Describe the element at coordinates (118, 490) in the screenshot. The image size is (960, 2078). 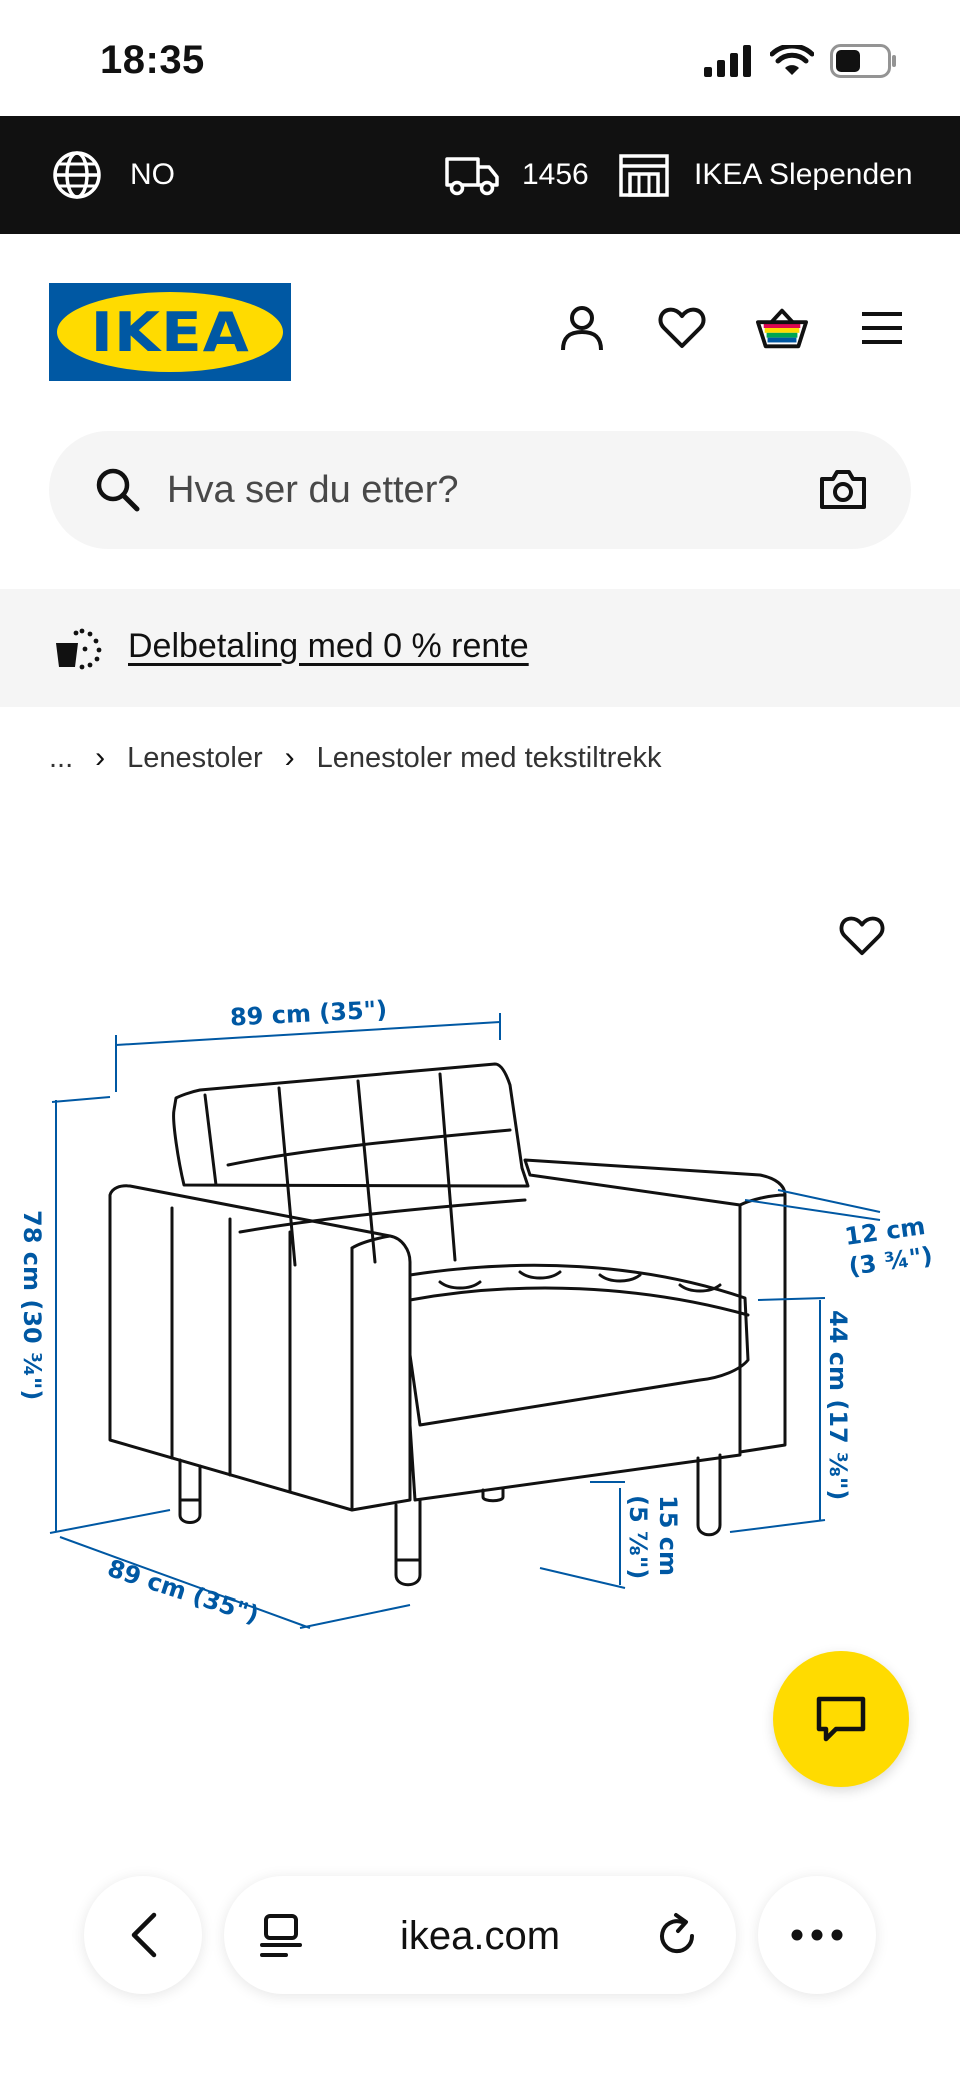
I see `search-icon` at that location.